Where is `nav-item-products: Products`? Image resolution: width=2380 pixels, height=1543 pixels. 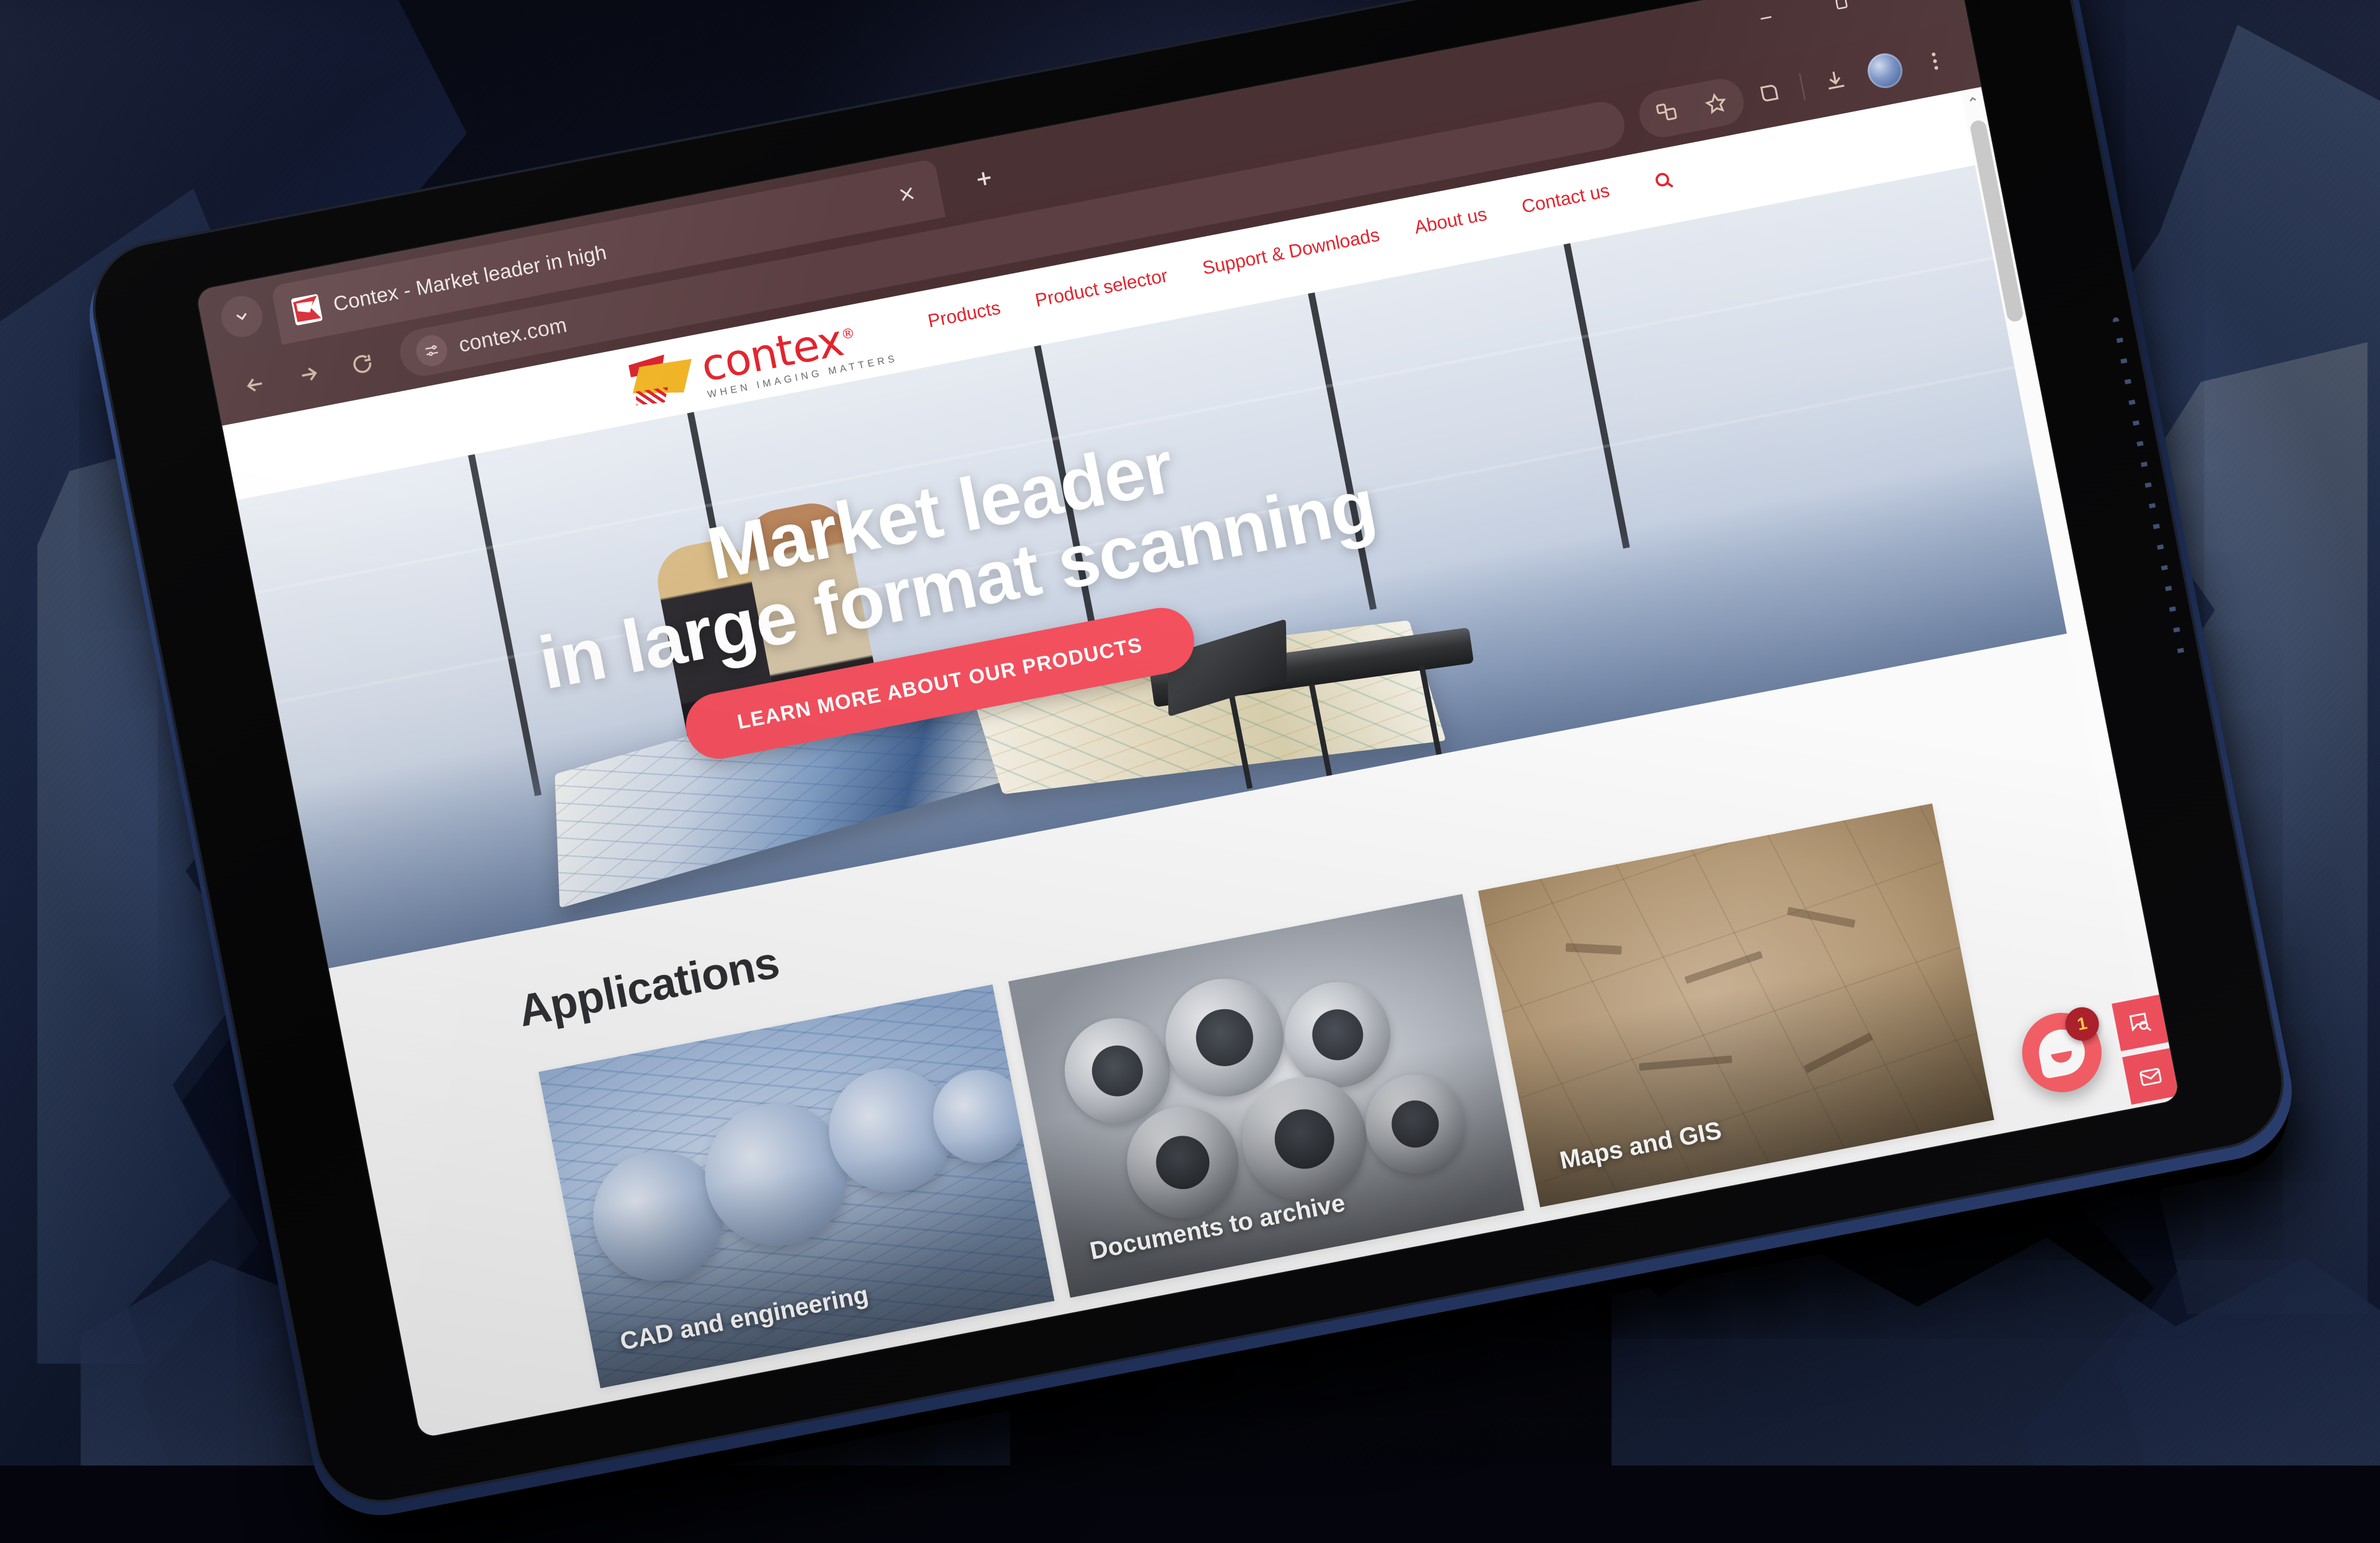 nav-item-products: Products is located at coordinates (964, 315).